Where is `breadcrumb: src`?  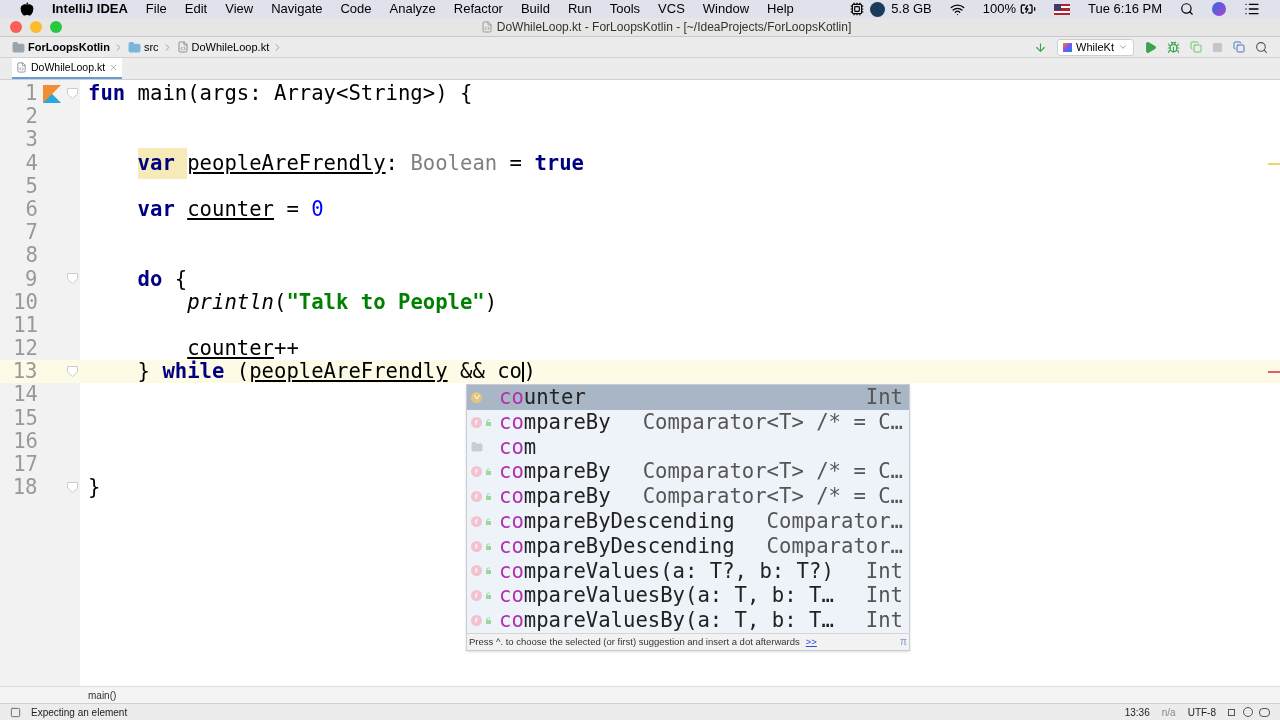
breadcrumb: src is located at coordinates (151, 47).